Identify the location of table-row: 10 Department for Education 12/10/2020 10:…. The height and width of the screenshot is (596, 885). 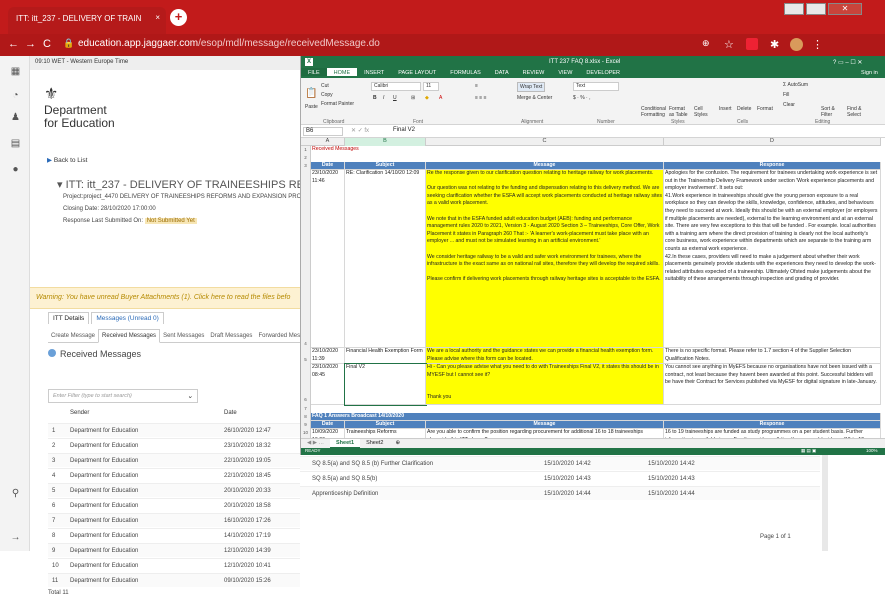
(174, 565).